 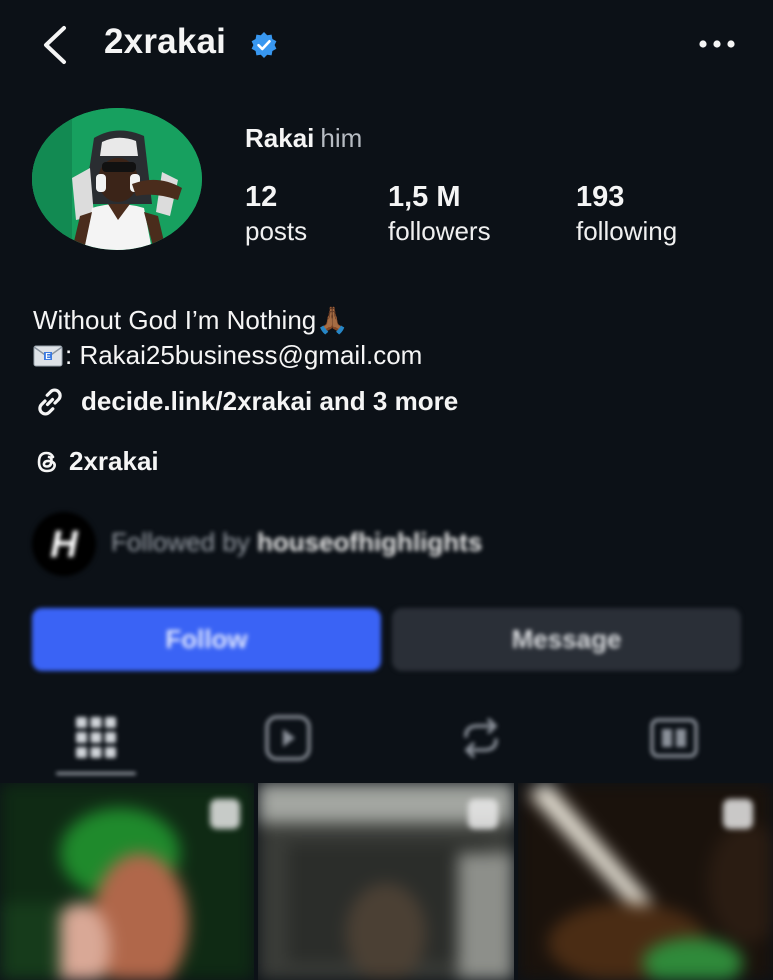 What do you see at coordinates (627, 231) in the screenshot?
I see `following-label: following` at bounding box center [627, 231].